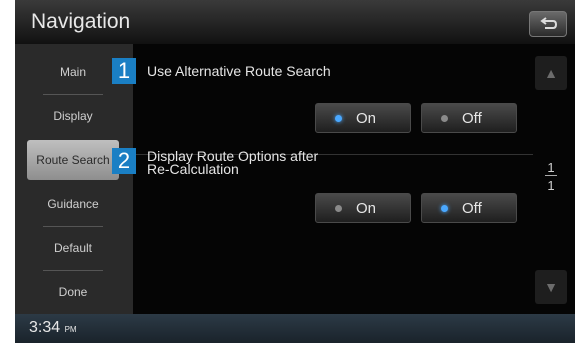 This screenshot has height=343, width=580. I want to click on scroll-down-icon: ▼, so click(551, 287).